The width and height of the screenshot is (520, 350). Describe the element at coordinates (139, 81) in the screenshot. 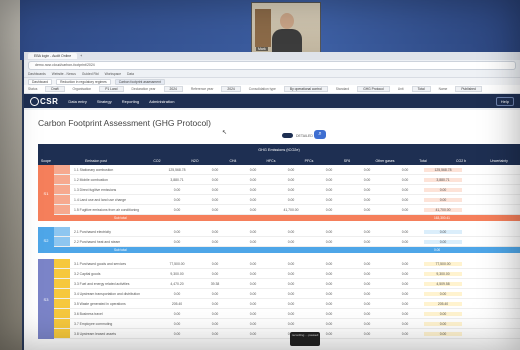

I see `breadcrumb-item-current: Carbon footprint assessment` at that location.